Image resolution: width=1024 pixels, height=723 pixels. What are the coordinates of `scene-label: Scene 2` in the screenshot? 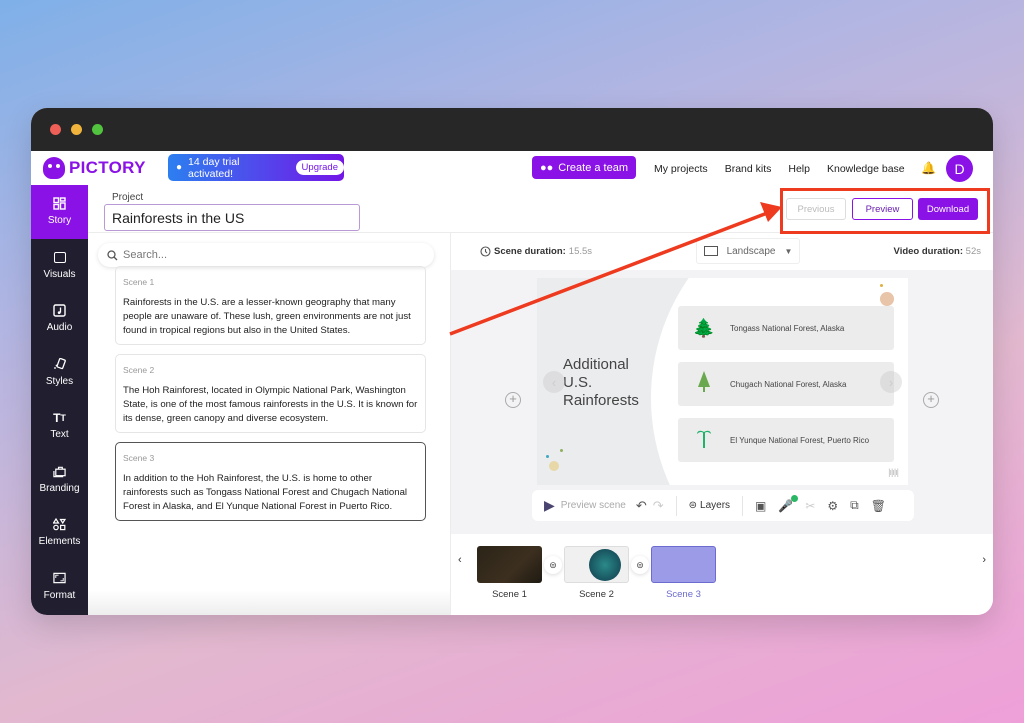 It's located at (139, 370).